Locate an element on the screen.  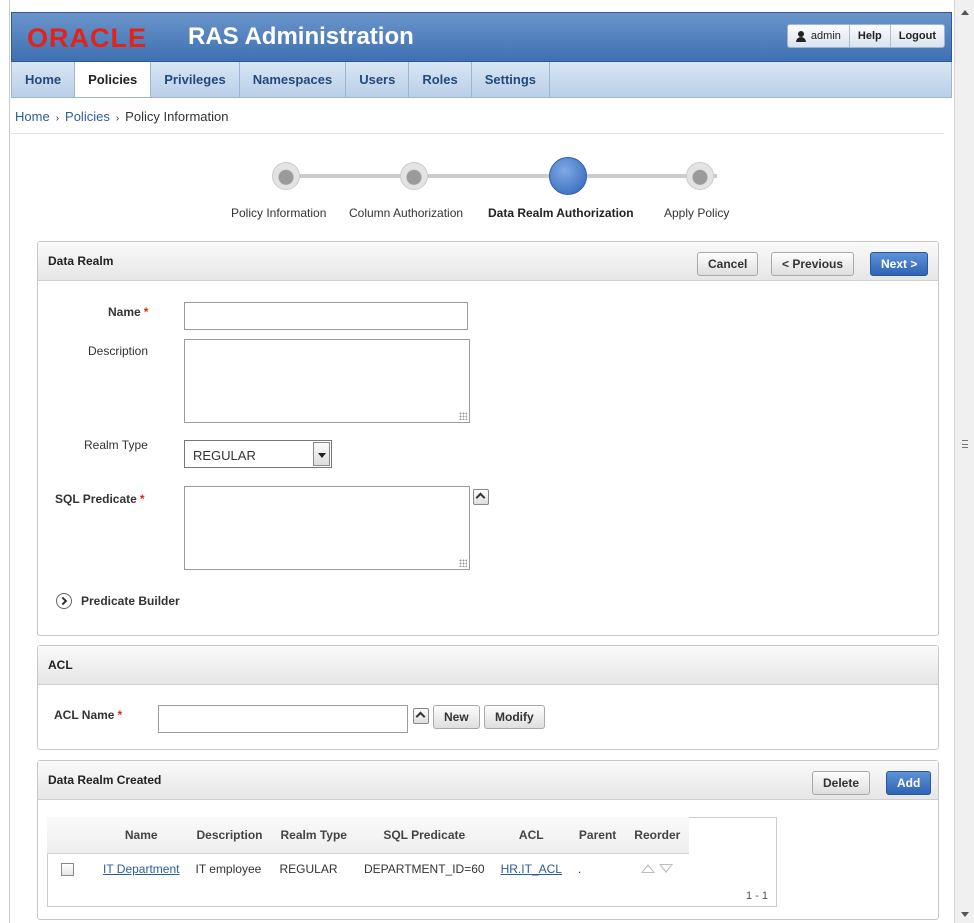
description-cell: IT employee is located at coordinates (228, 868).